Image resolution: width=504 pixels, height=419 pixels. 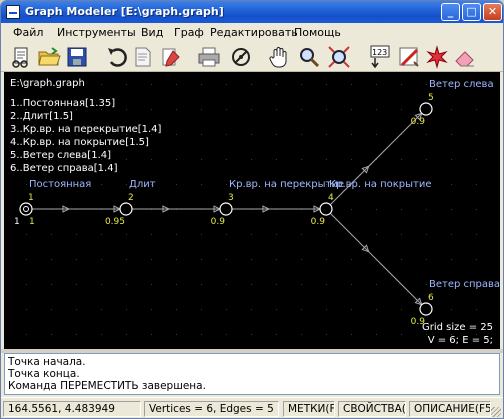 I want to click on minimize-button: _, so click(x=450, y=12).